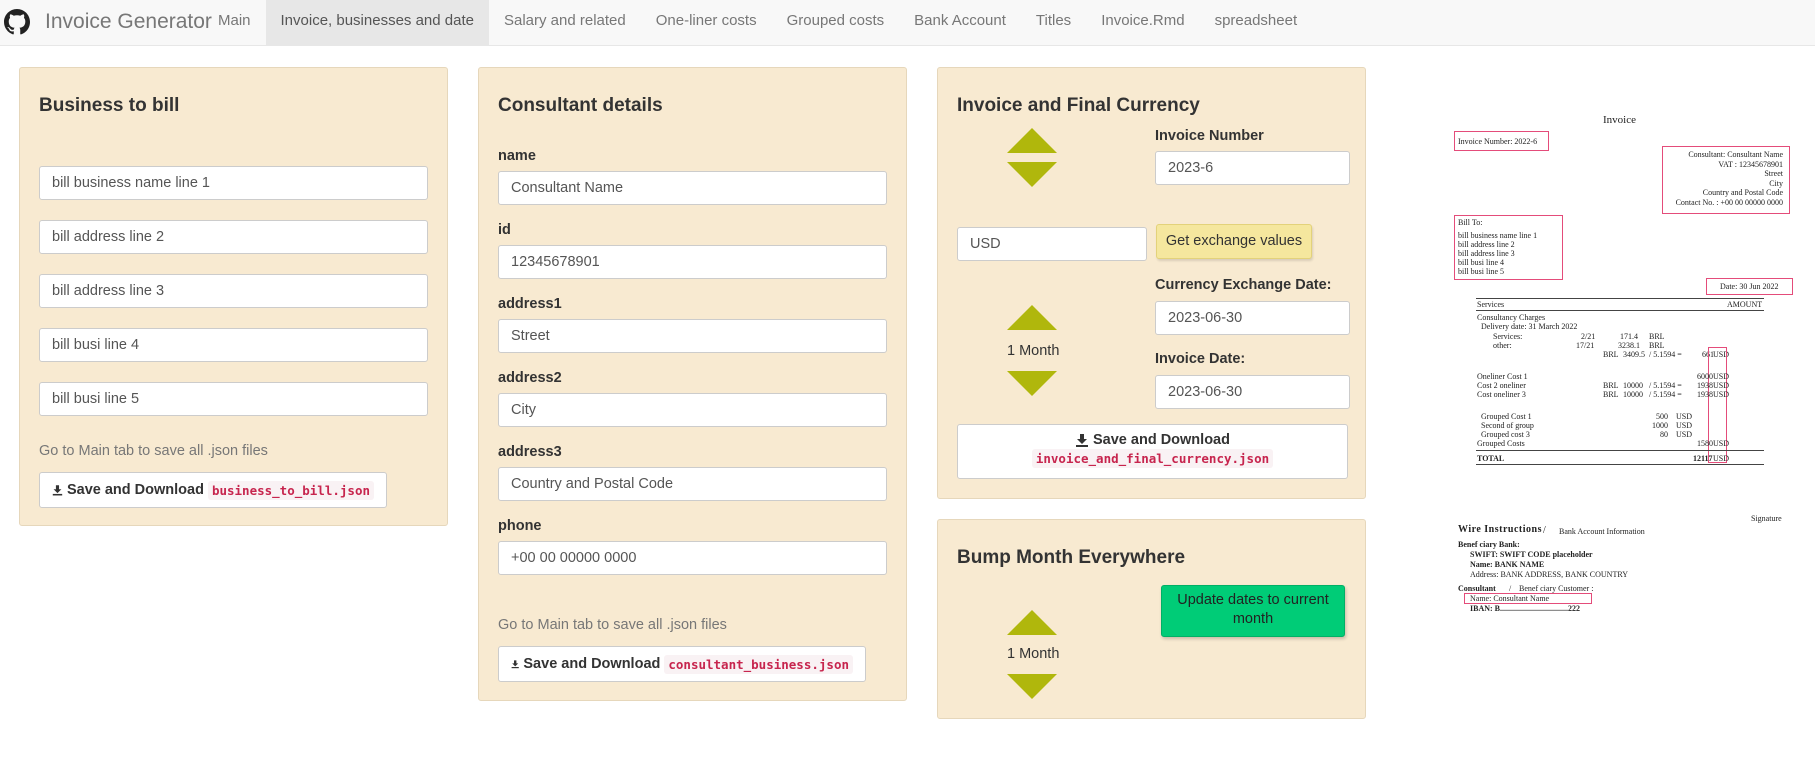 Image resolution: width=1815 pixels, height=776 pixels. What do you see at coordinates (836, 23) in the screenshot?
I see `tab-grouped-costs: Grouped costs` at bounding box center [836, 23].